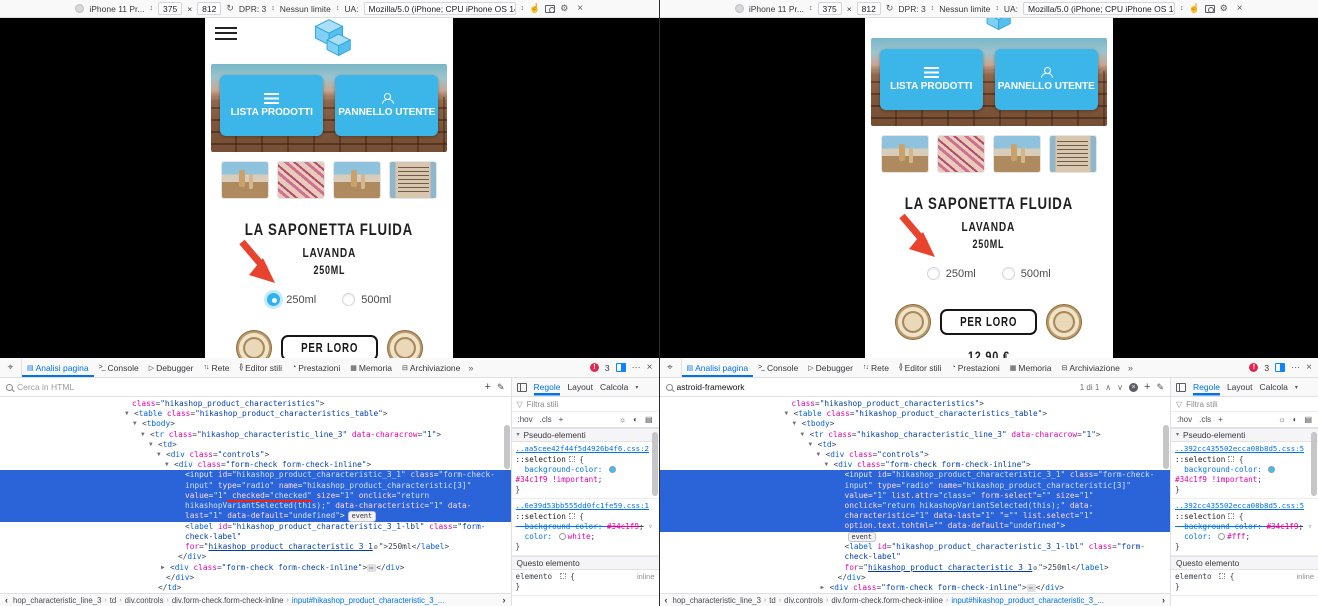  I want to click on stylesheet-link: ..6e39d53bb555dd0fc1fe59.css:1, so click(585, 506).